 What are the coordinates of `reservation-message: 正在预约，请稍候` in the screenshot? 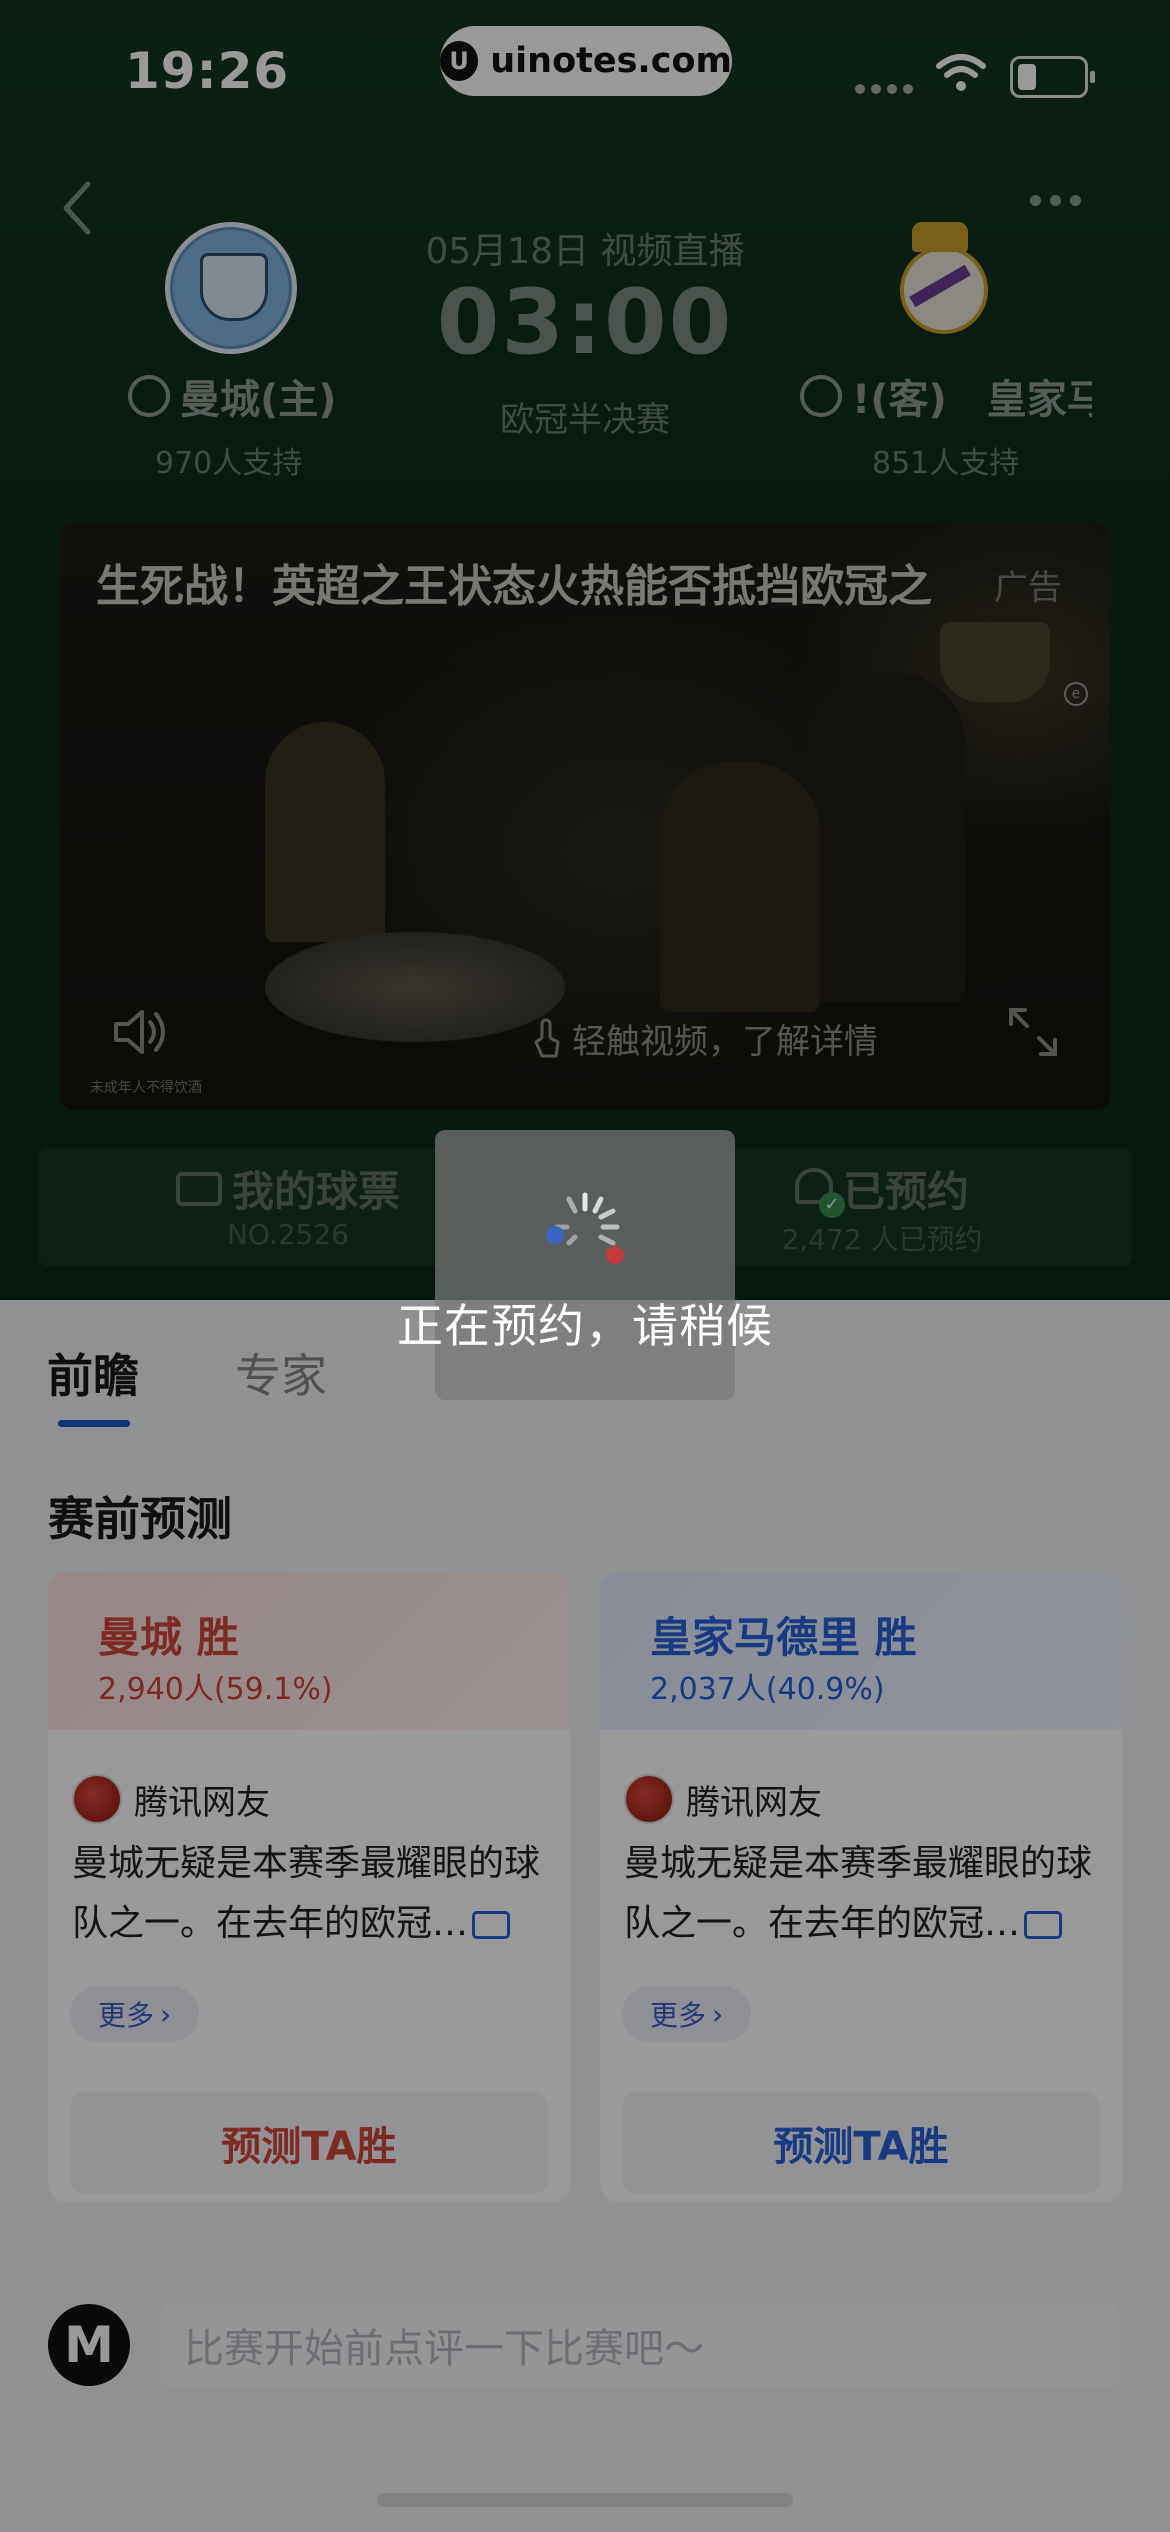 It's located at (585, 1326).